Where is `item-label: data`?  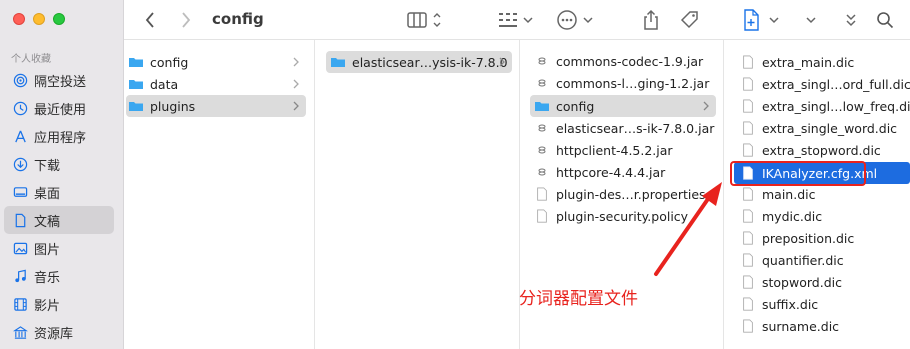 item-label: data is located at coordinates (164, 84).